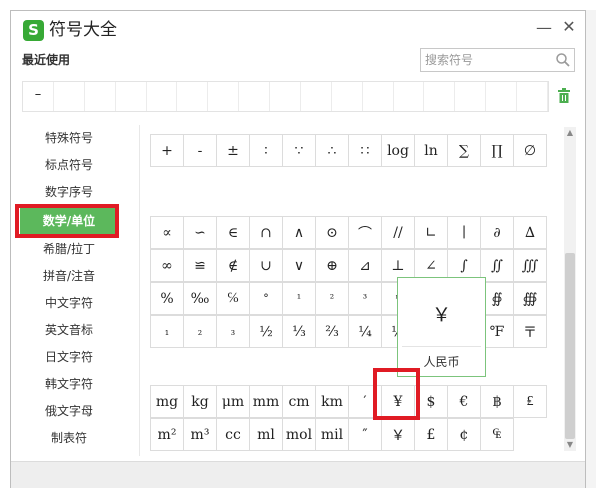  Describe the element at coordinates (266, 434) in the screenshot. I see `symbol-cell: ml` at that location.